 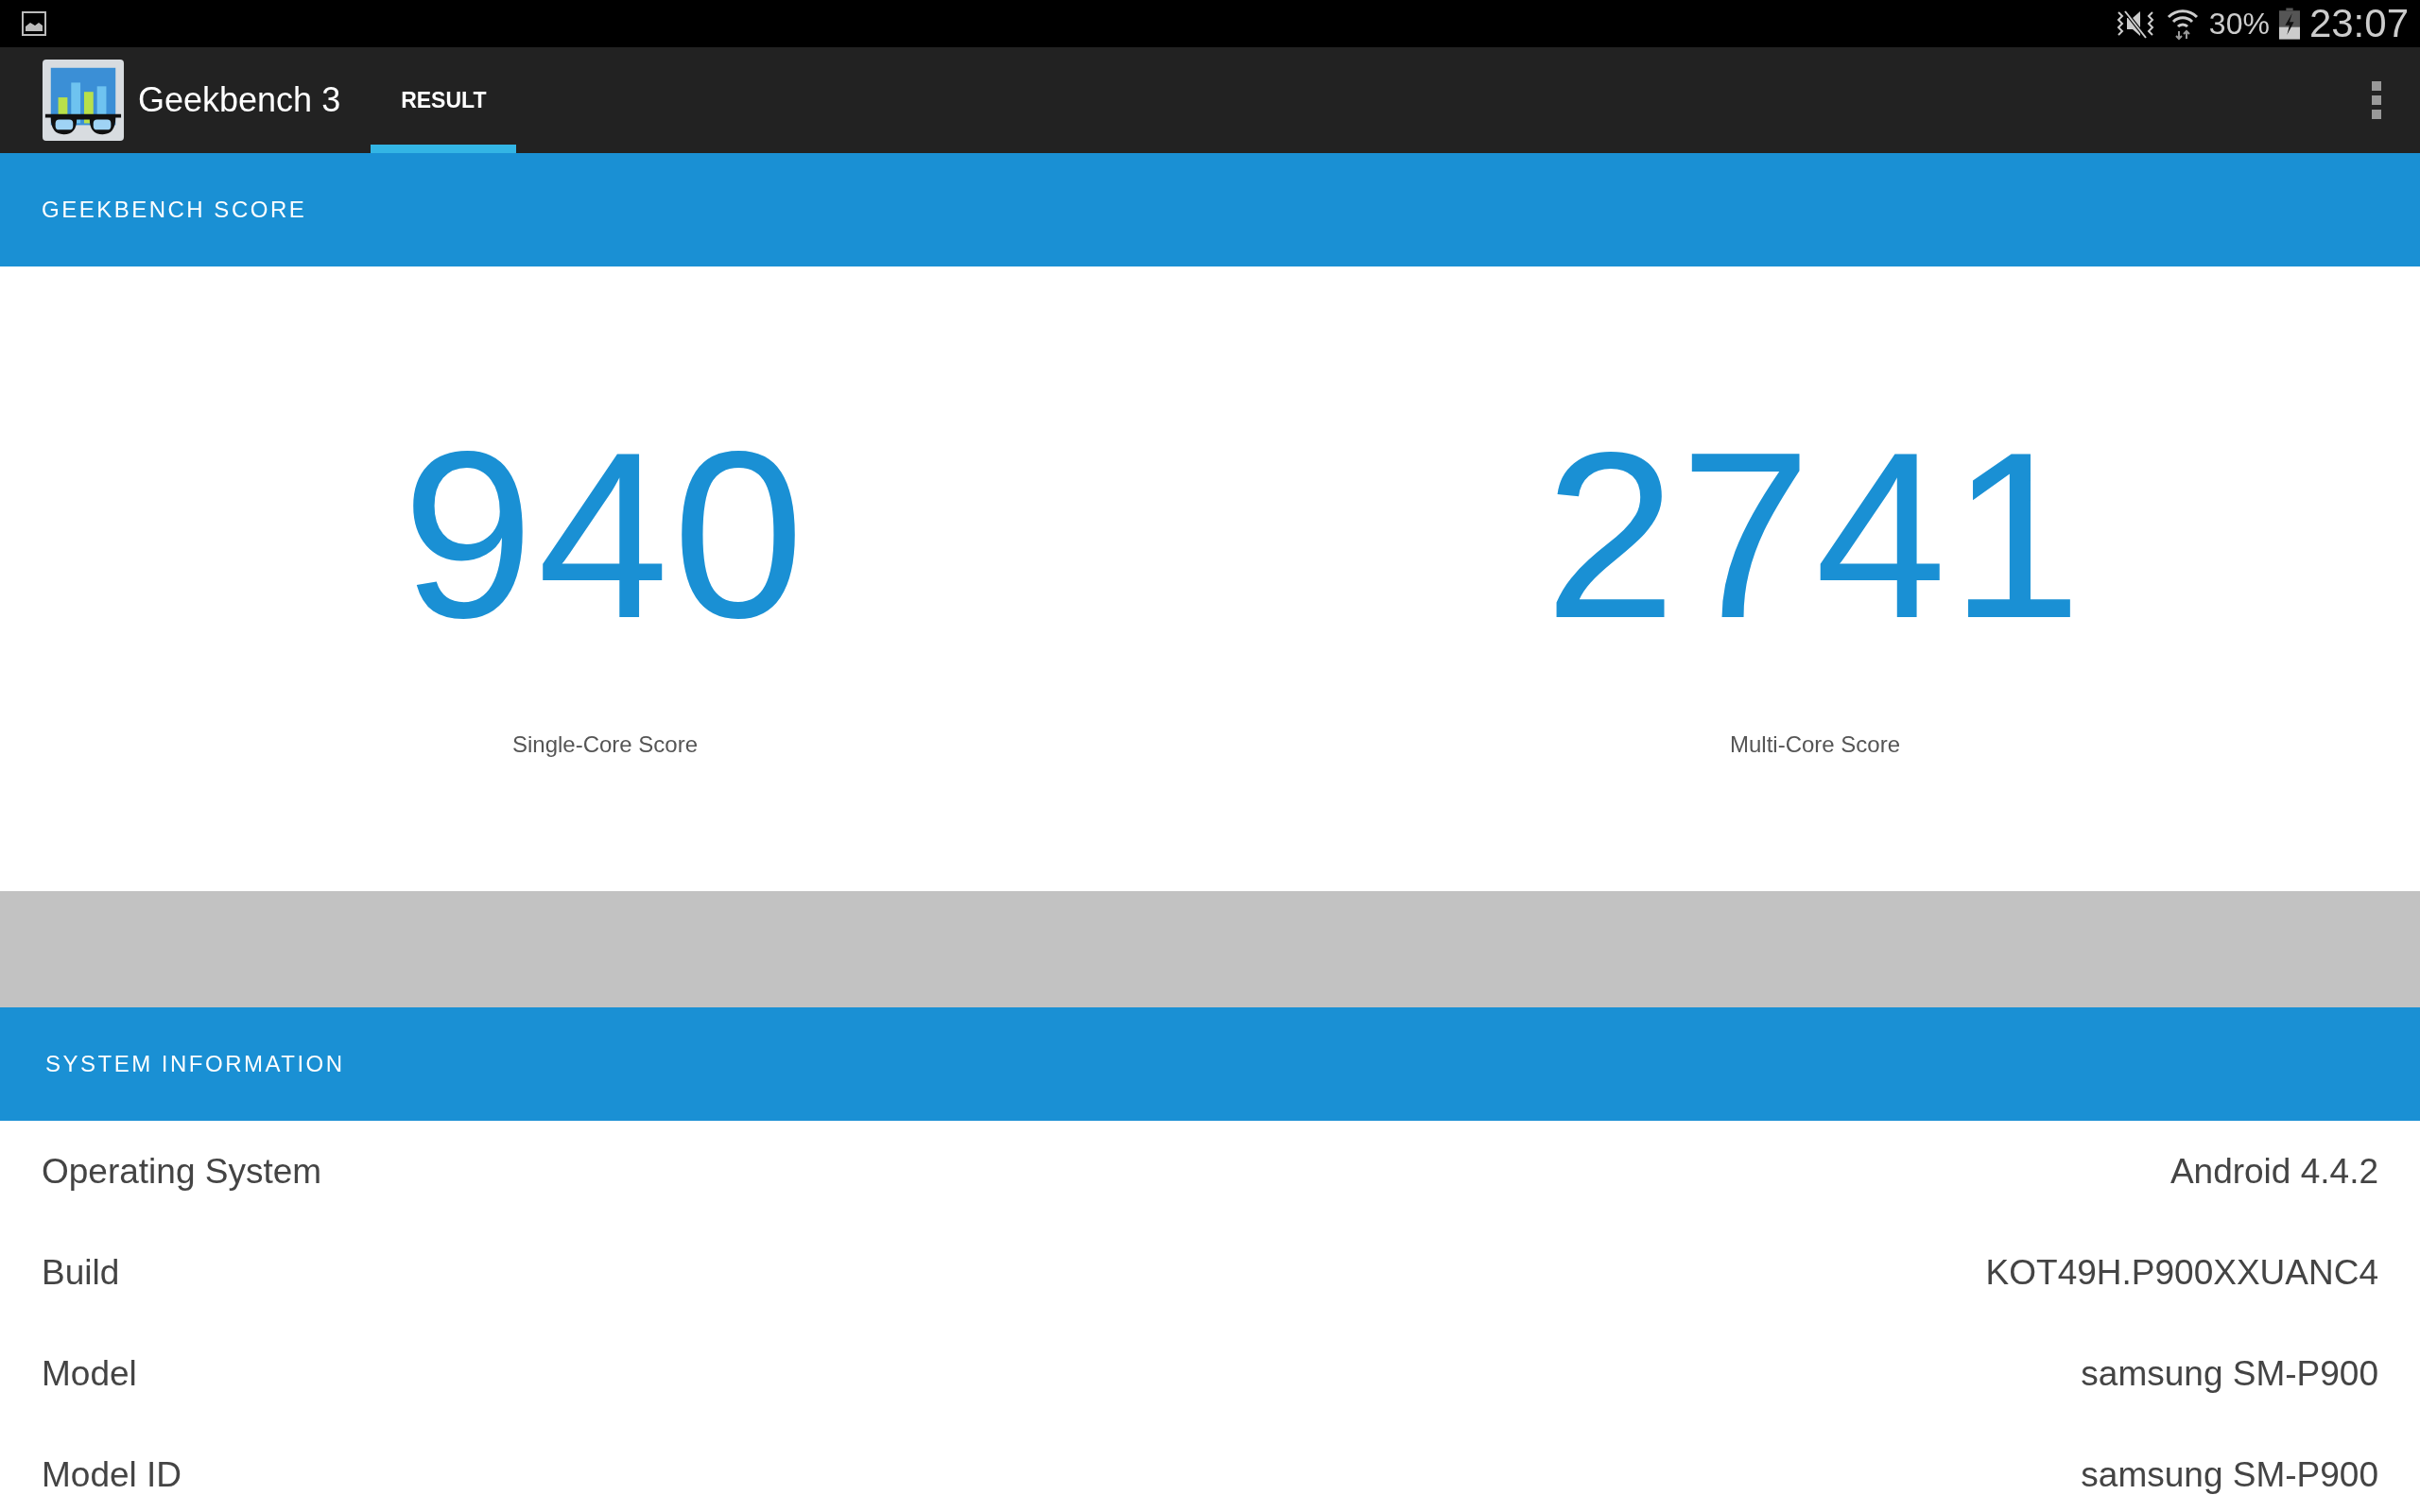 I want to click on battery-percent: 30%, so click(x=2239, y=24).